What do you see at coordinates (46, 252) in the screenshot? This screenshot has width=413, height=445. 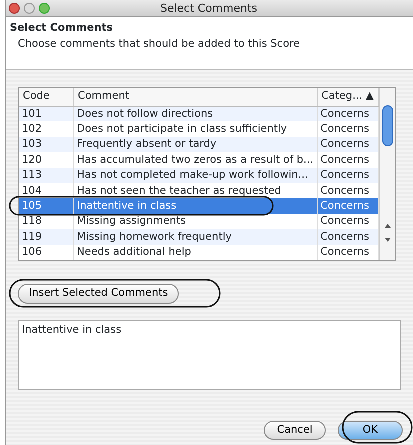 I see `table-cell: 106` at bounding box center [46, 252].